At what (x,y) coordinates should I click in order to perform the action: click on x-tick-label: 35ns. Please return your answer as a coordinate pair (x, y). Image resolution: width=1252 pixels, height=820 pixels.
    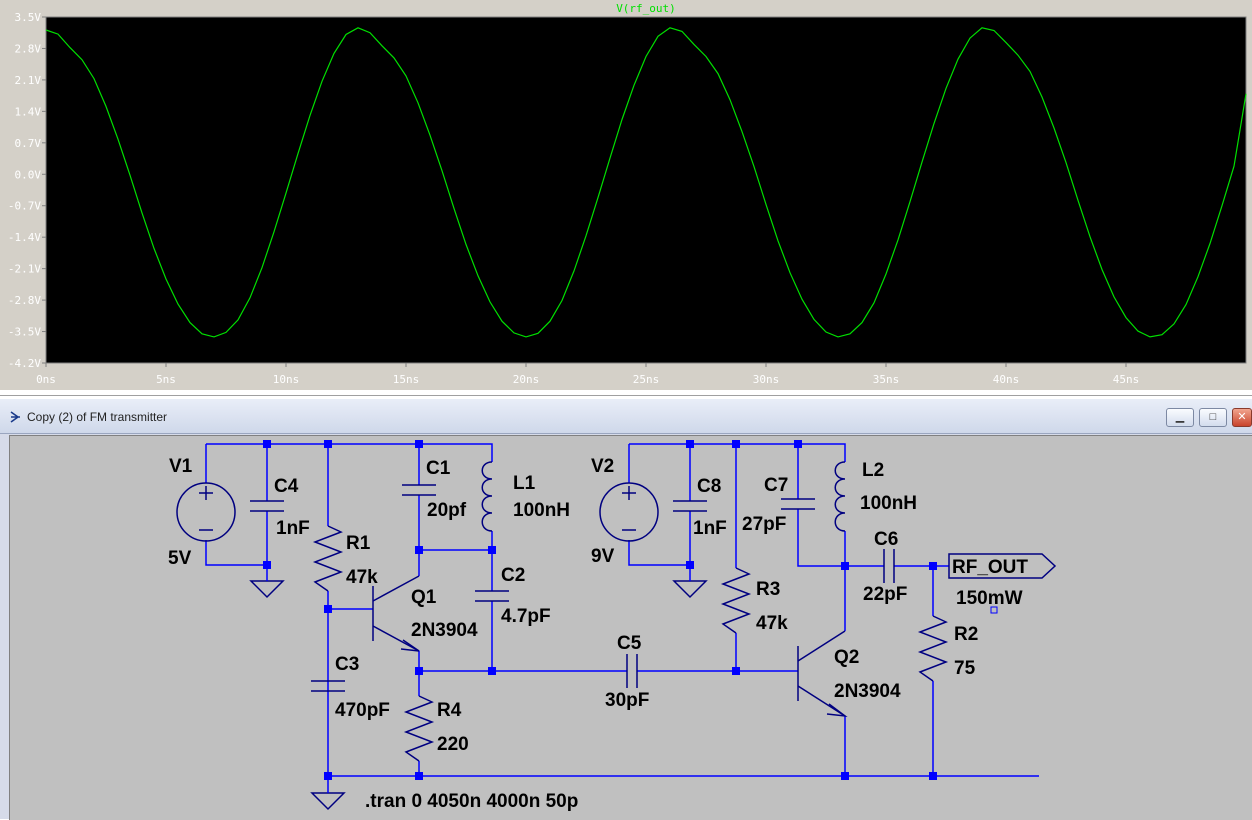
    Looking at the image, I should click on (886, 379).